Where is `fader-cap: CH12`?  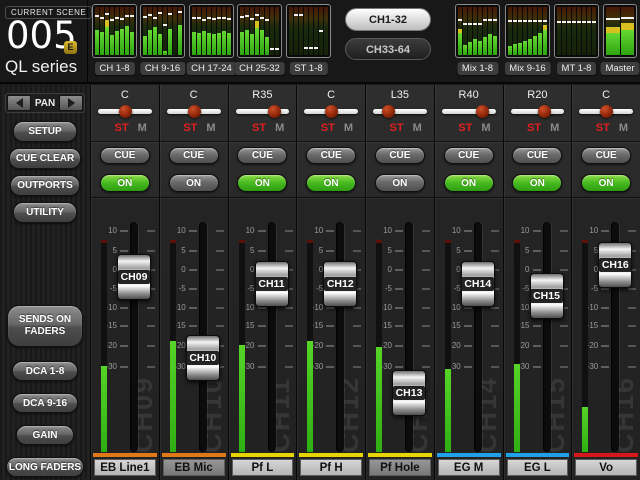
fader-cap: CH12 is located at coordinates (340, 284).